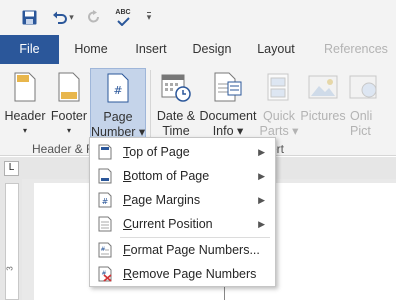 The height and width of the screenshot is (300, 396). I want to click on remove-page-numbers-icon: #, so click(105, 274).